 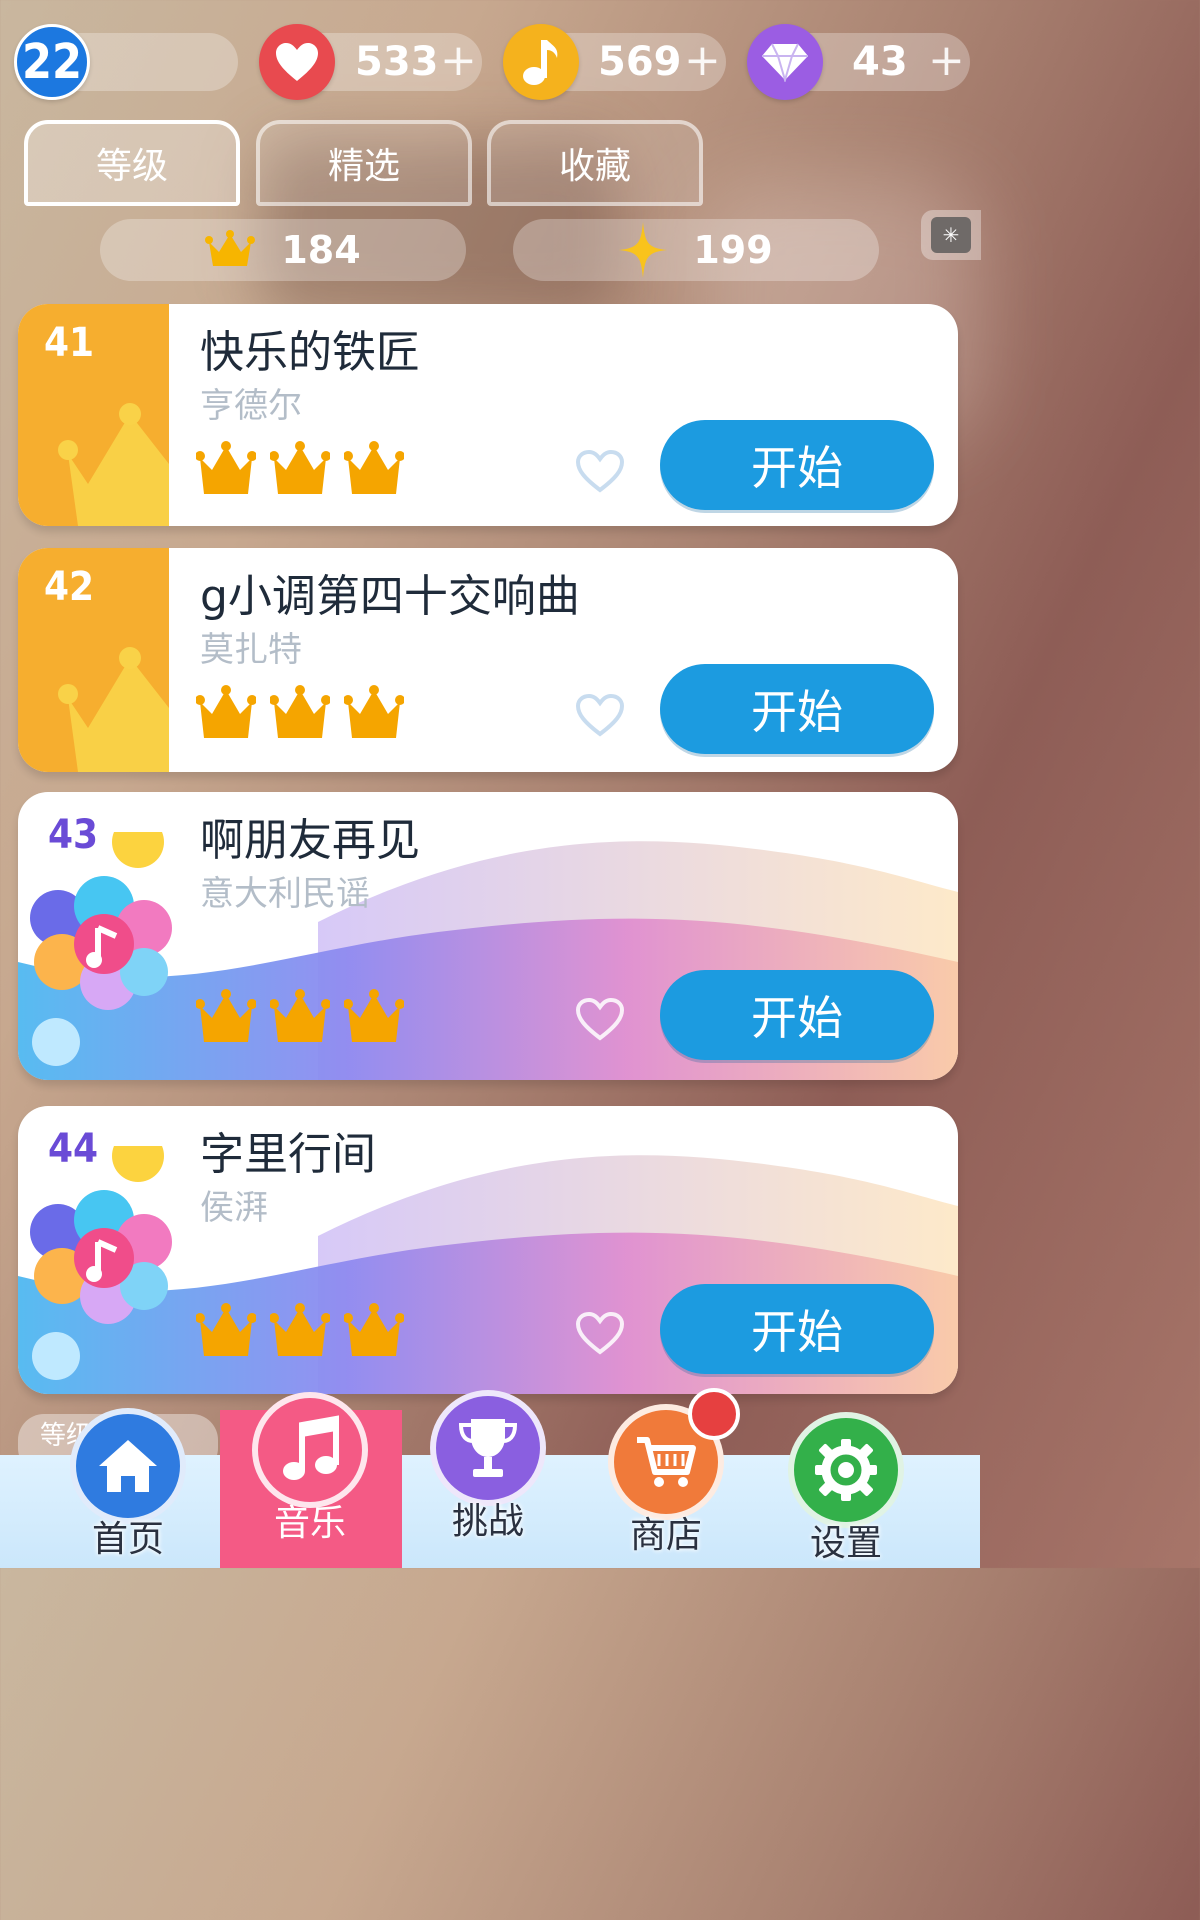 I want to click on tab-featured: 精选, so click(x=364, y=163).